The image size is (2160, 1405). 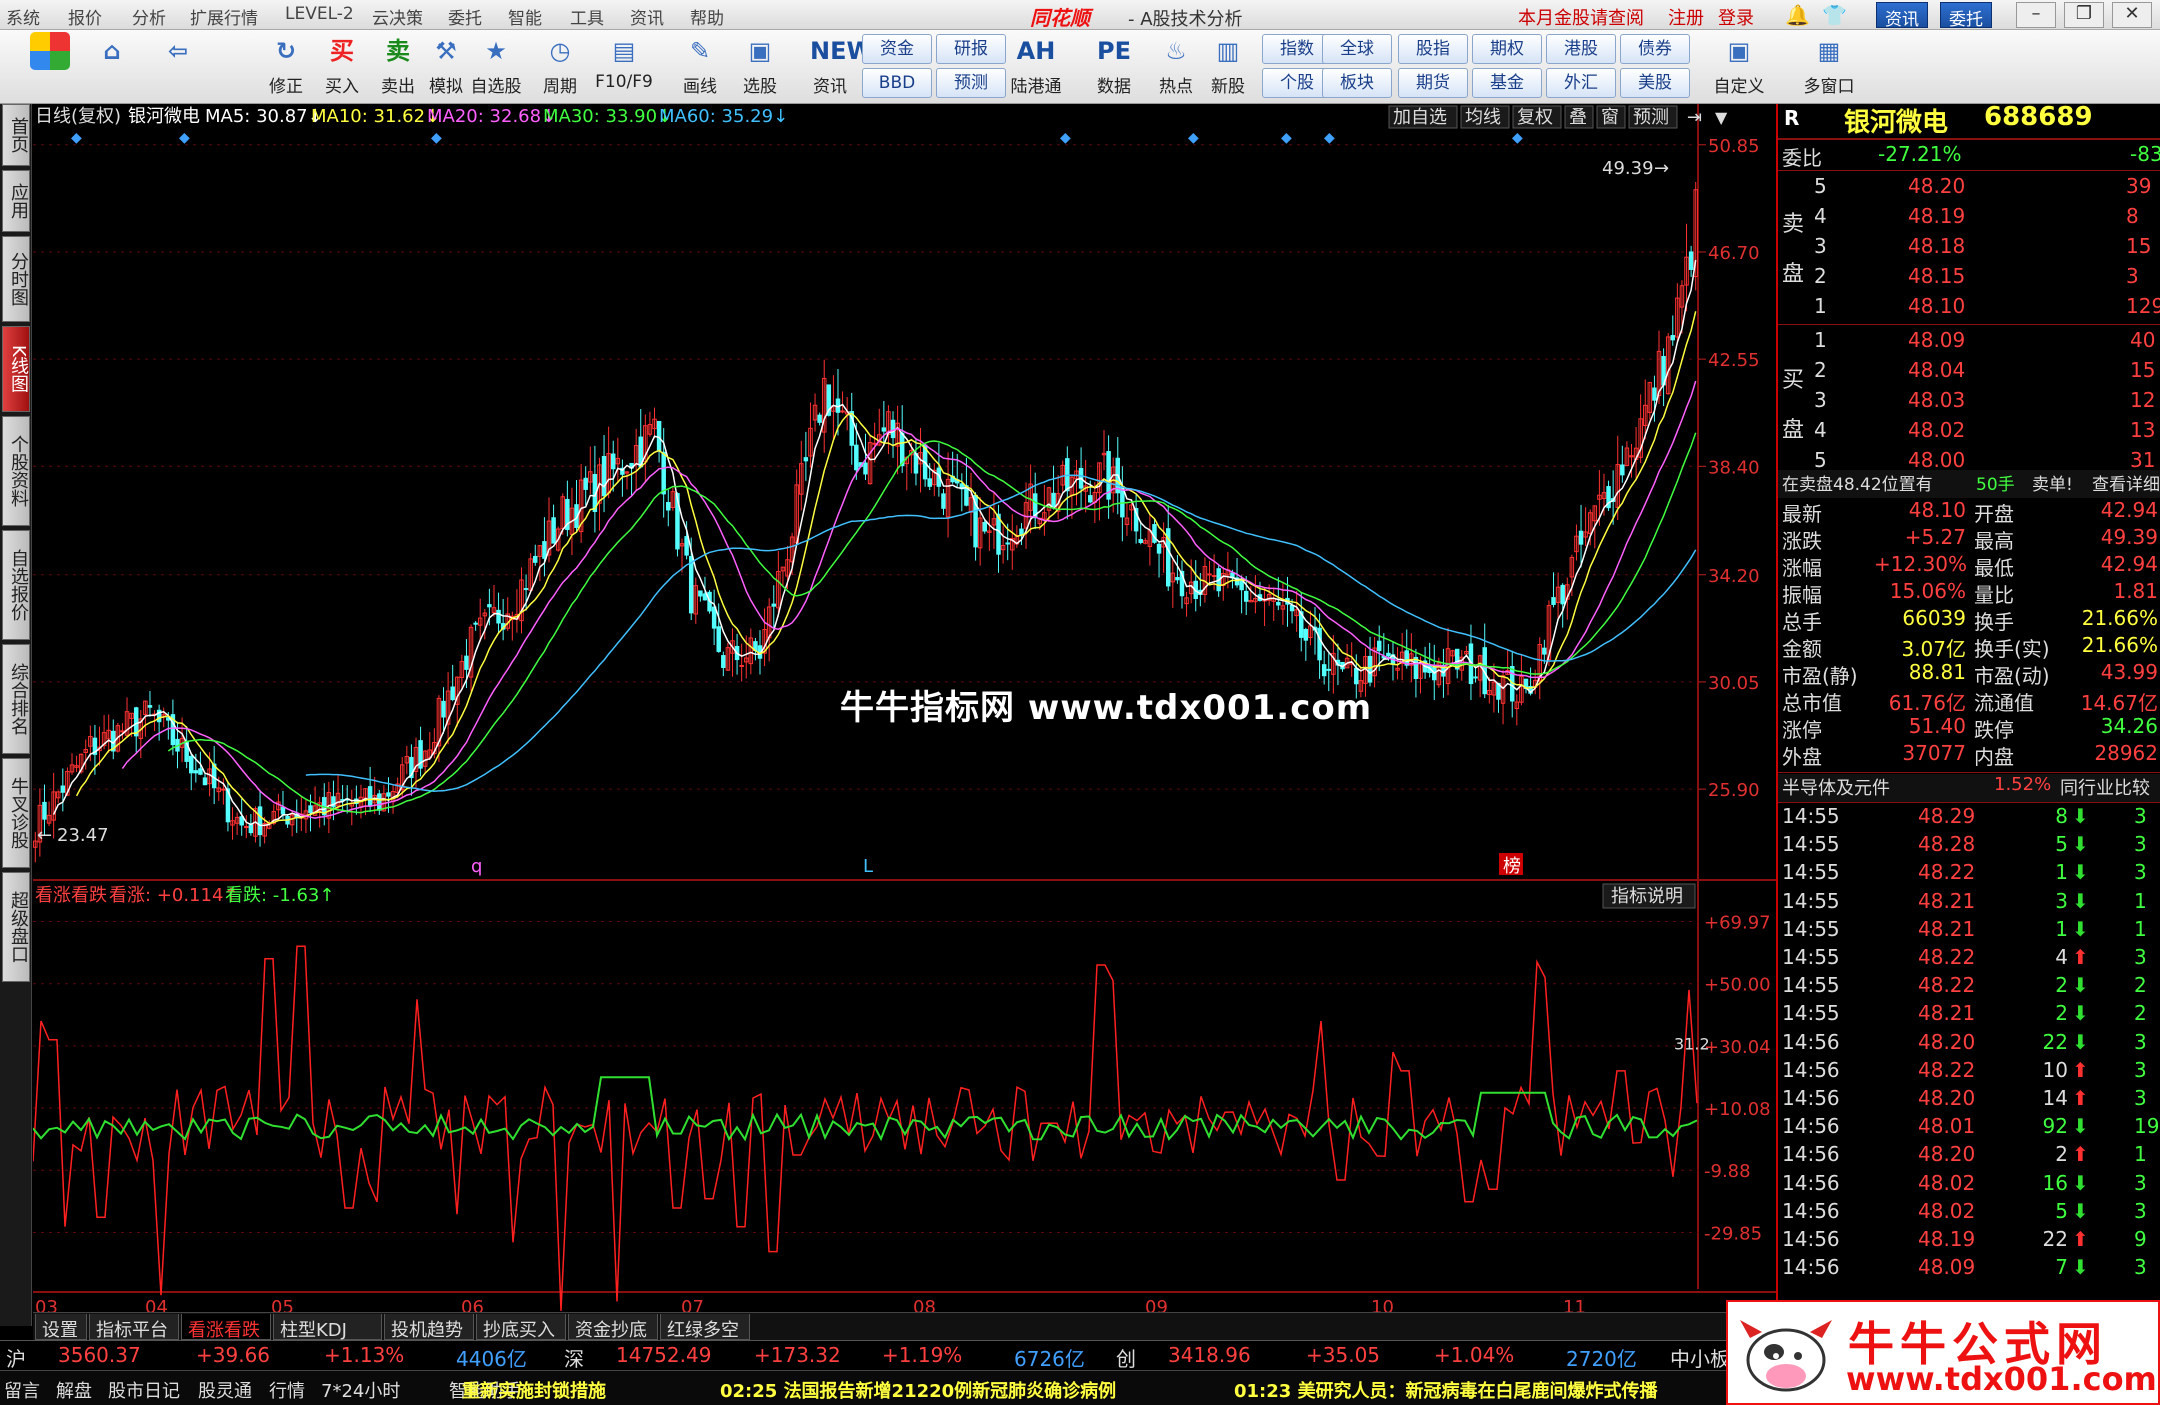 What do you see at coordinates (144, 1390) in the screenshot?
I see `news-item-2: 股市日记` at bounding box center [144, 1390].